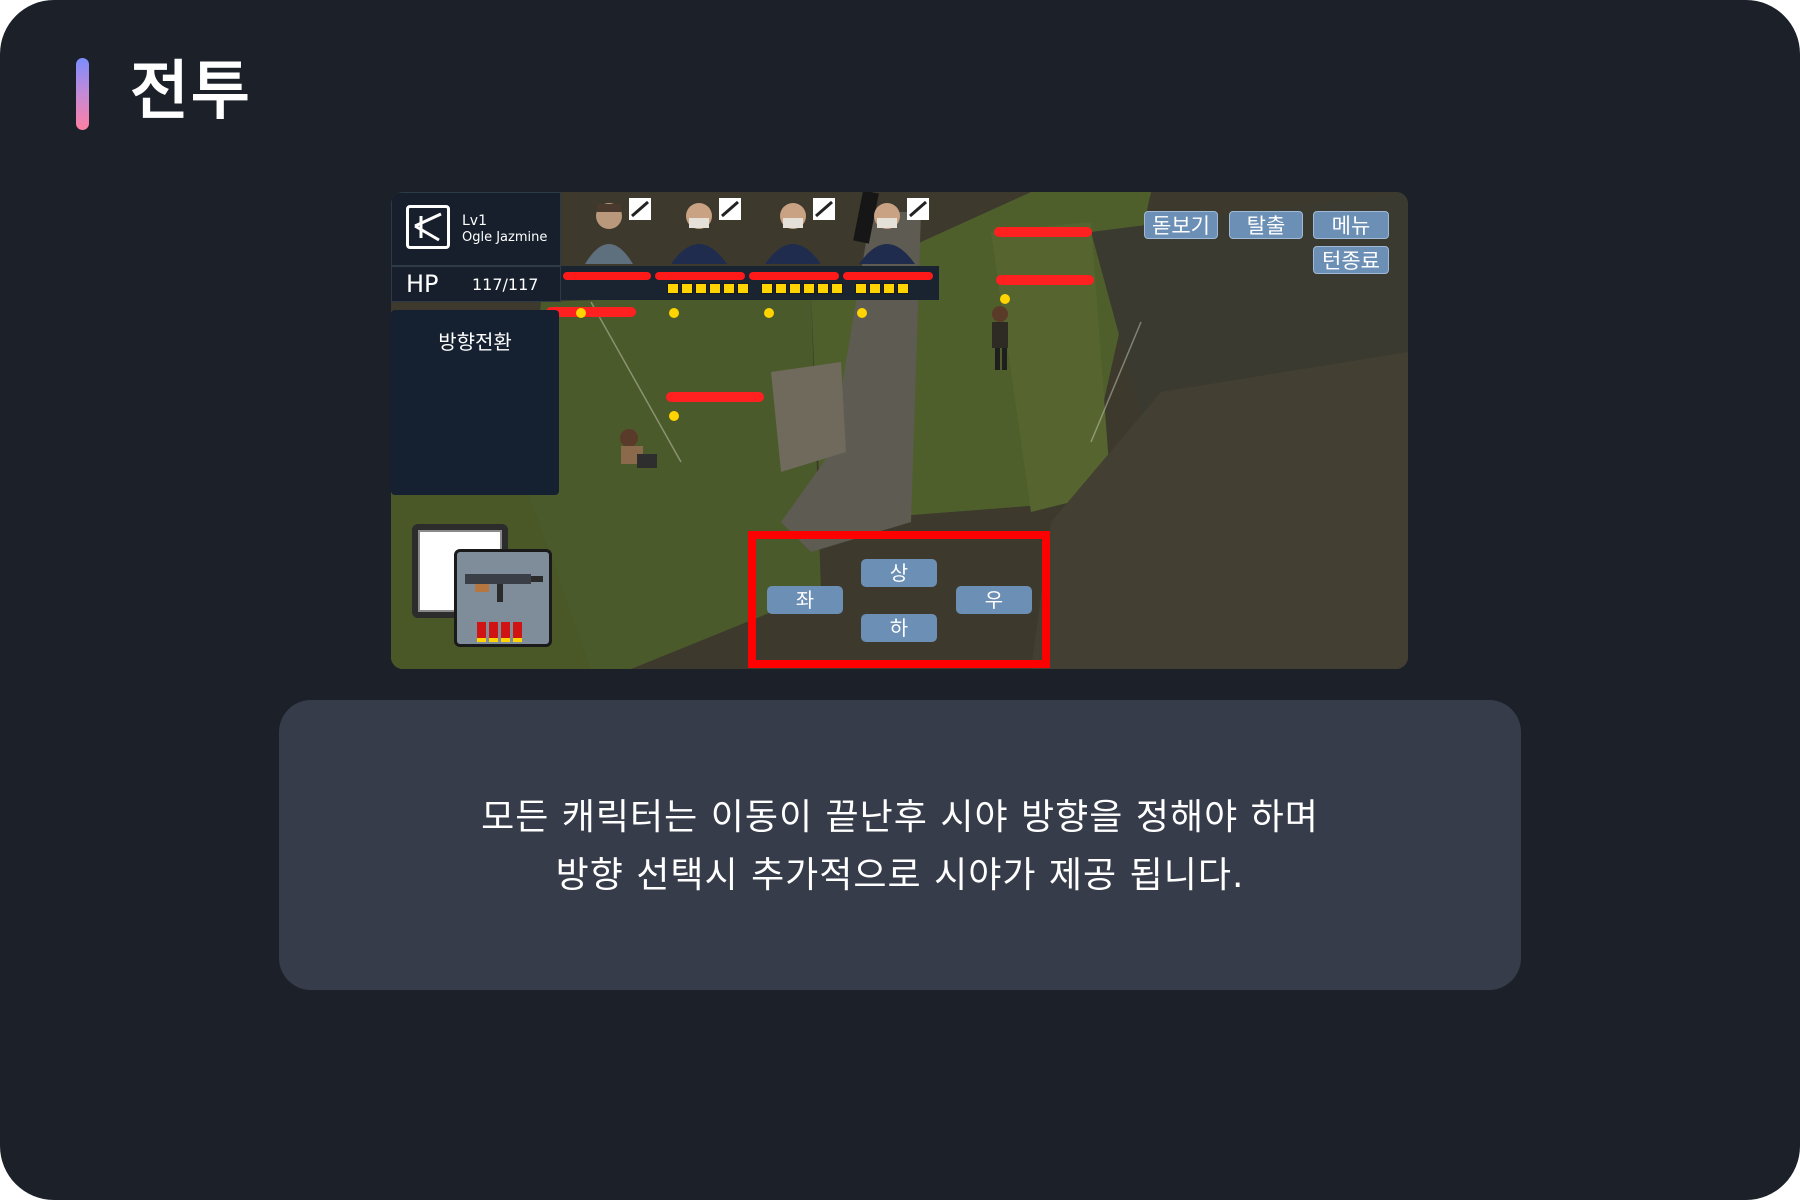 The image size is (1800, 1200). I want to click on zoom-button: 돋보기, so click(1181, 225).